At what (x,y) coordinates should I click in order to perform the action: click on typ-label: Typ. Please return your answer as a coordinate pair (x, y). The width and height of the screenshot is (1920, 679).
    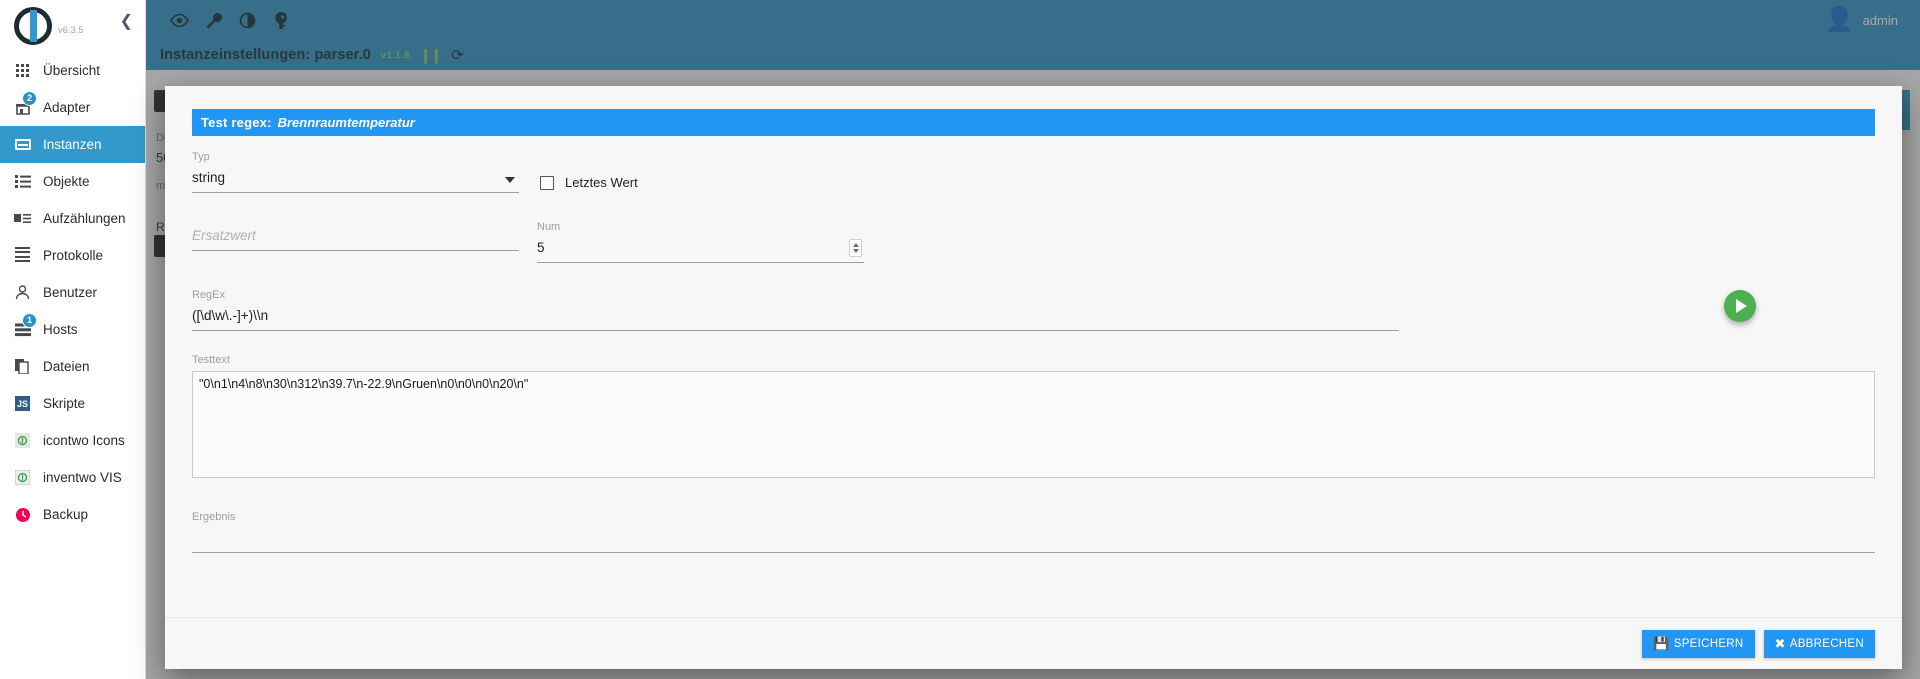
    Looking at the image, I should click on (201, 157).